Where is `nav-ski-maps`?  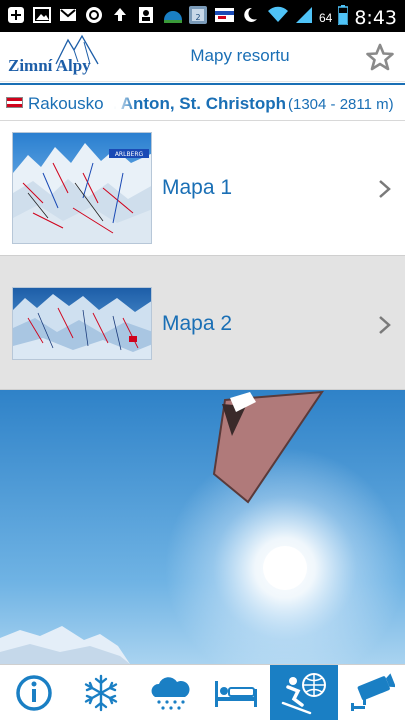 nav-ski-maps is located at coordinates (304, 692).